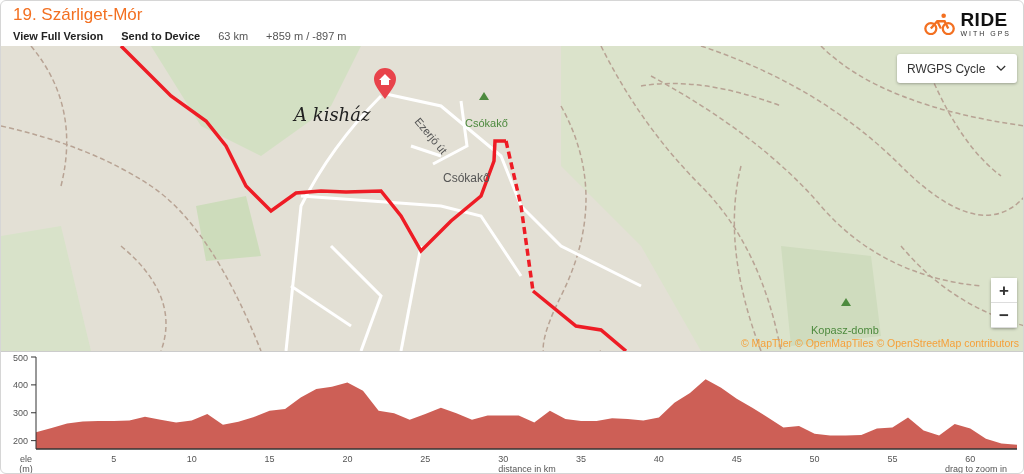 This screenshot has height=474, width=1024. Describe the element at coordinates (347, 459) in the screenshot. I see `x-tick-label: 20` at that location.